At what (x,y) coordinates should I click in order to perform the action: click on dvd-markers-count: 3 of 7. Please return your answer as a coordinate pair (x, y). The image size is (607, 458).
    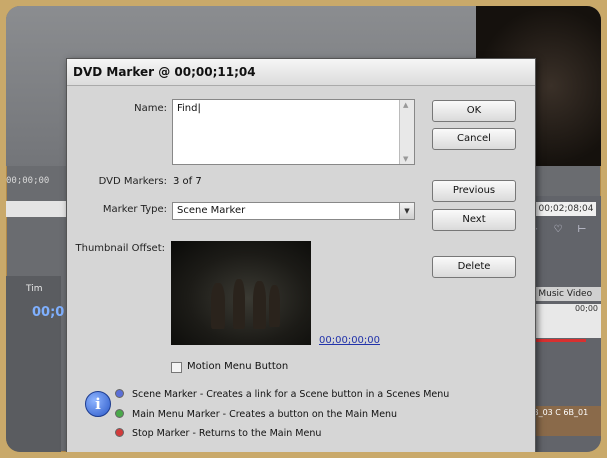
    Looking at the image, I should click on (187, 181).